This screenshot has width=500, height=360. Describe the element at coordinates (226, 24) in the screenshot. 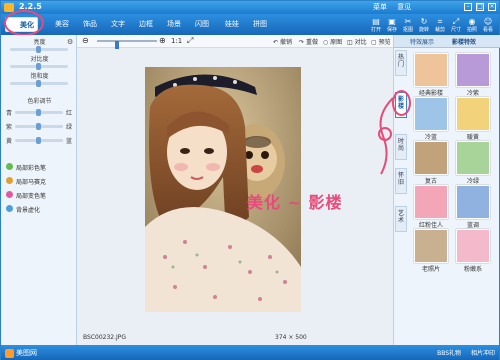

I see `tab-doll: 娃娃` at that location.